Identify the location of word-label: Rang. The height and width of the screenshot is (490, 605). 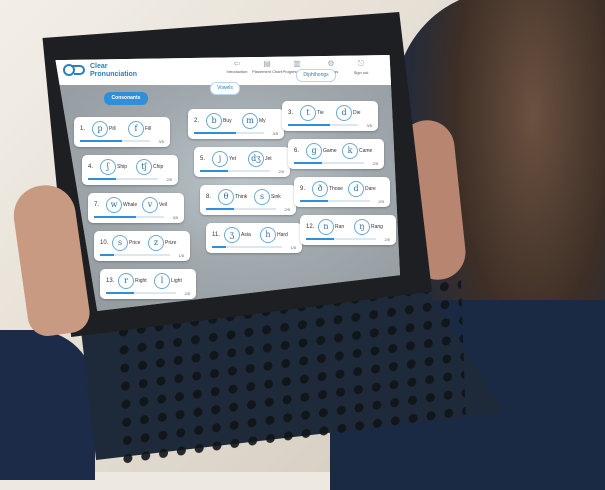
(377, 227).